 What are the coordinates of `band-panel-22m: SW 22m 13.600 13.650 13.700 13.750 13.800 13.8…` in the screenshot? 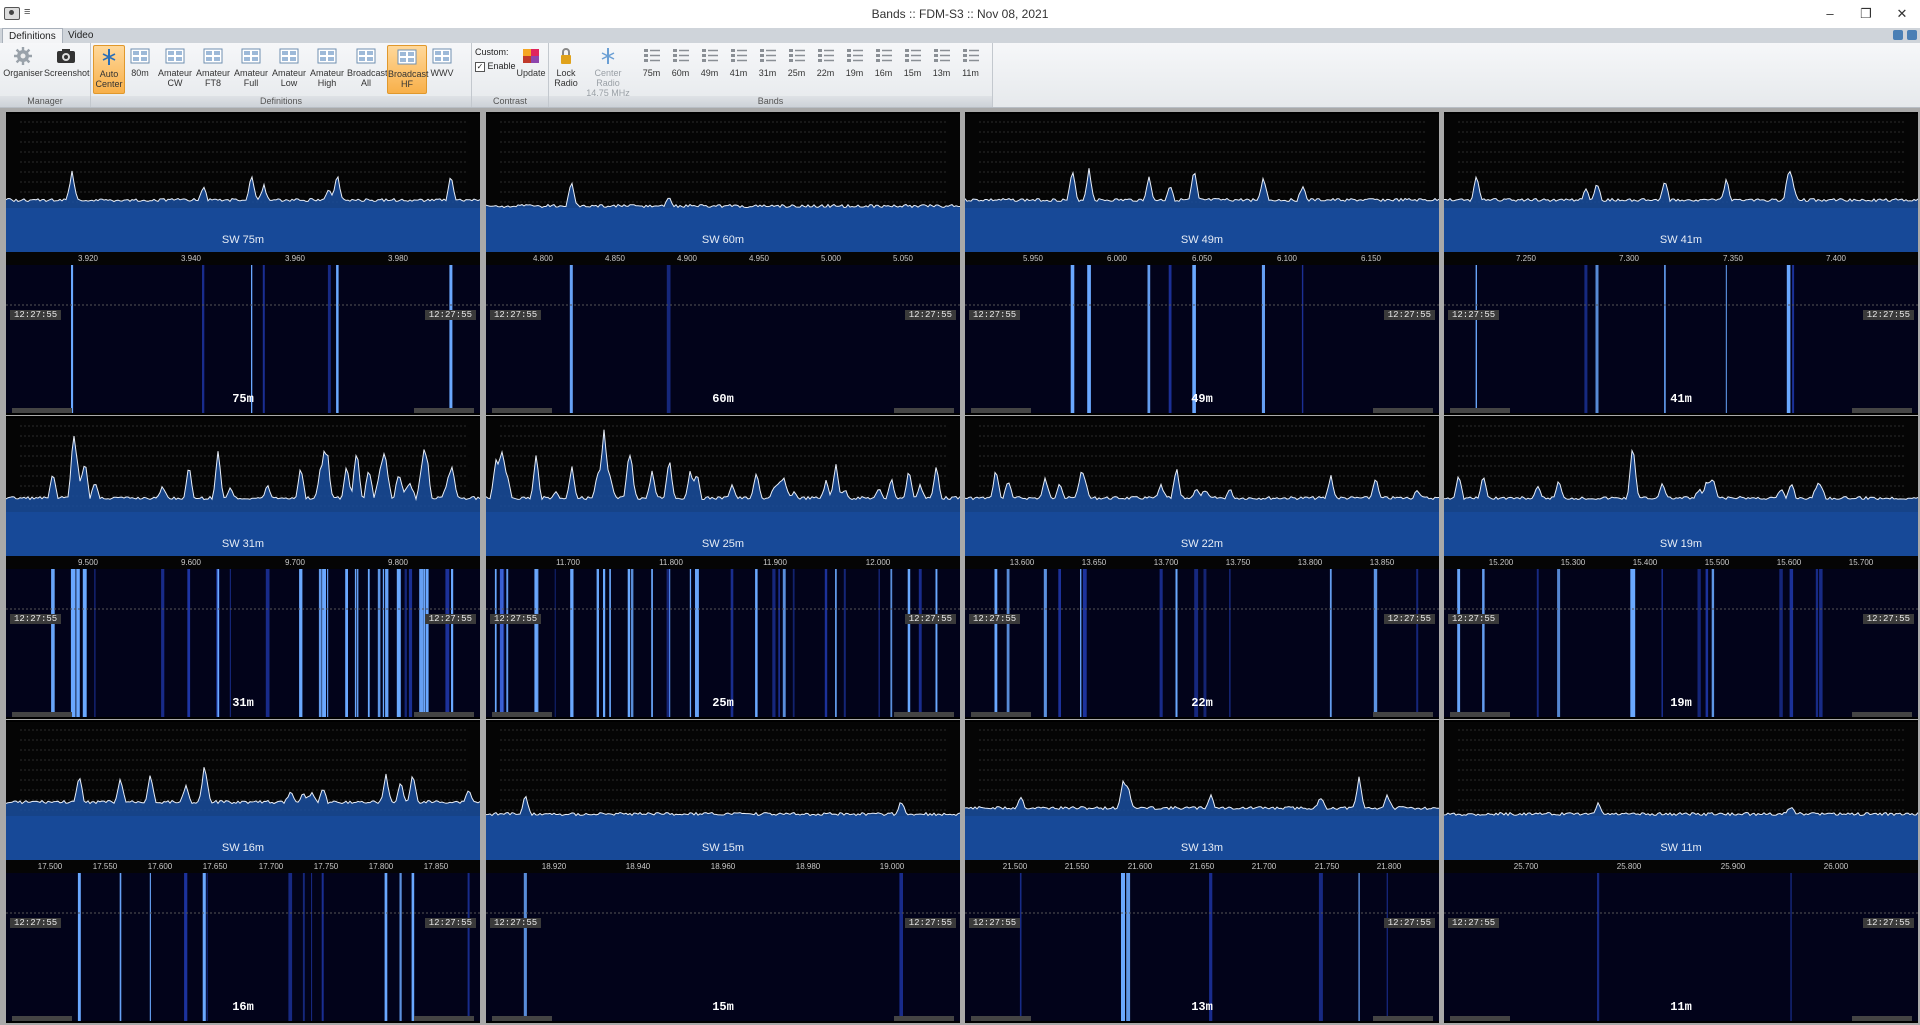 It's located at (1202, 567).